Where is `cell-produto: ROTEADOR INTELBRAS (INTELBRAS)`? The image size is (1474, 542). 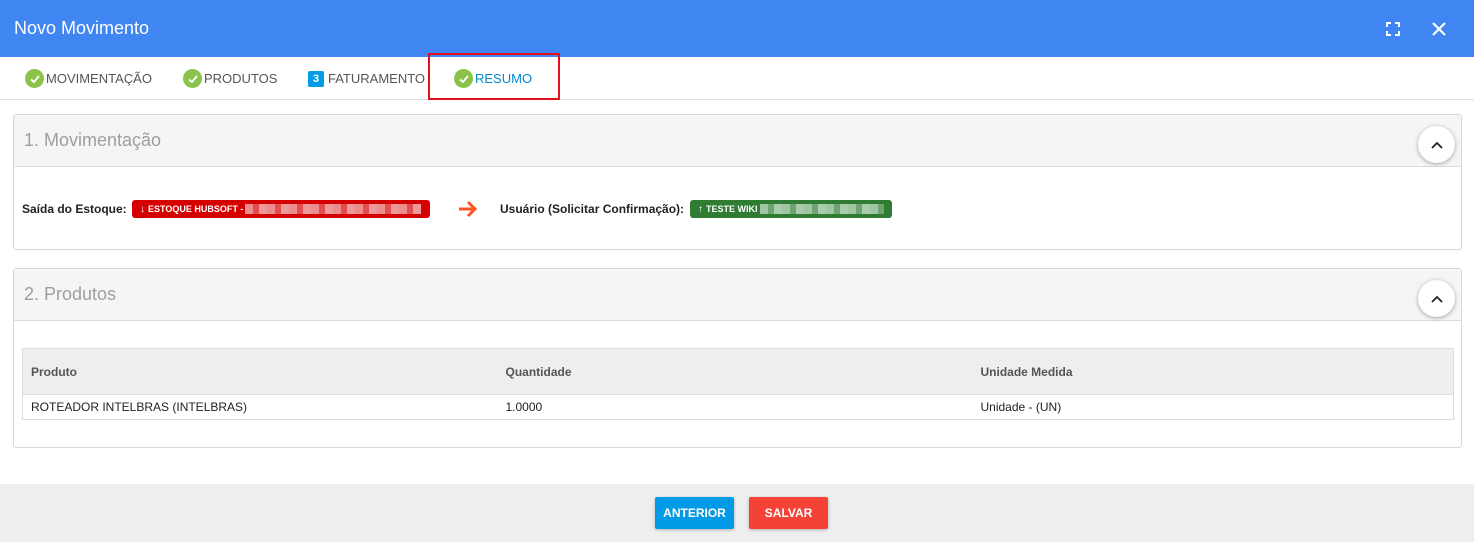
cell-produto: ROTEADOR INTELBRAS (INTELBRAS) is located at coordinates (260, 407).